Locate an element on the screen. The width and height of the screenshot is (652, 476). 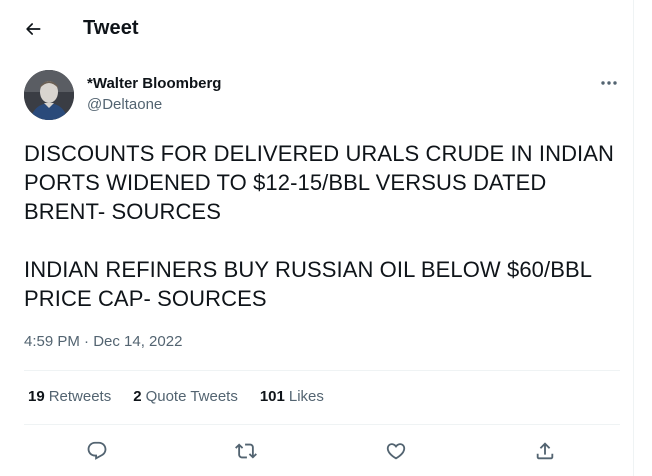
share-button is located at coordinates (545, 451).